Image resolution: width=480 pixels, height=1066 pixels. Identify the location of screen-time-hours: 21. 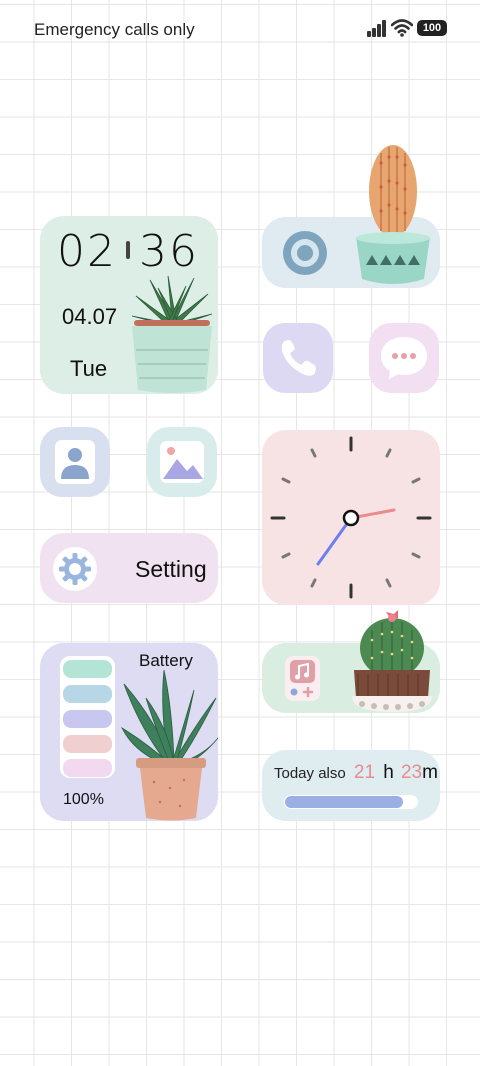
(364, 772).